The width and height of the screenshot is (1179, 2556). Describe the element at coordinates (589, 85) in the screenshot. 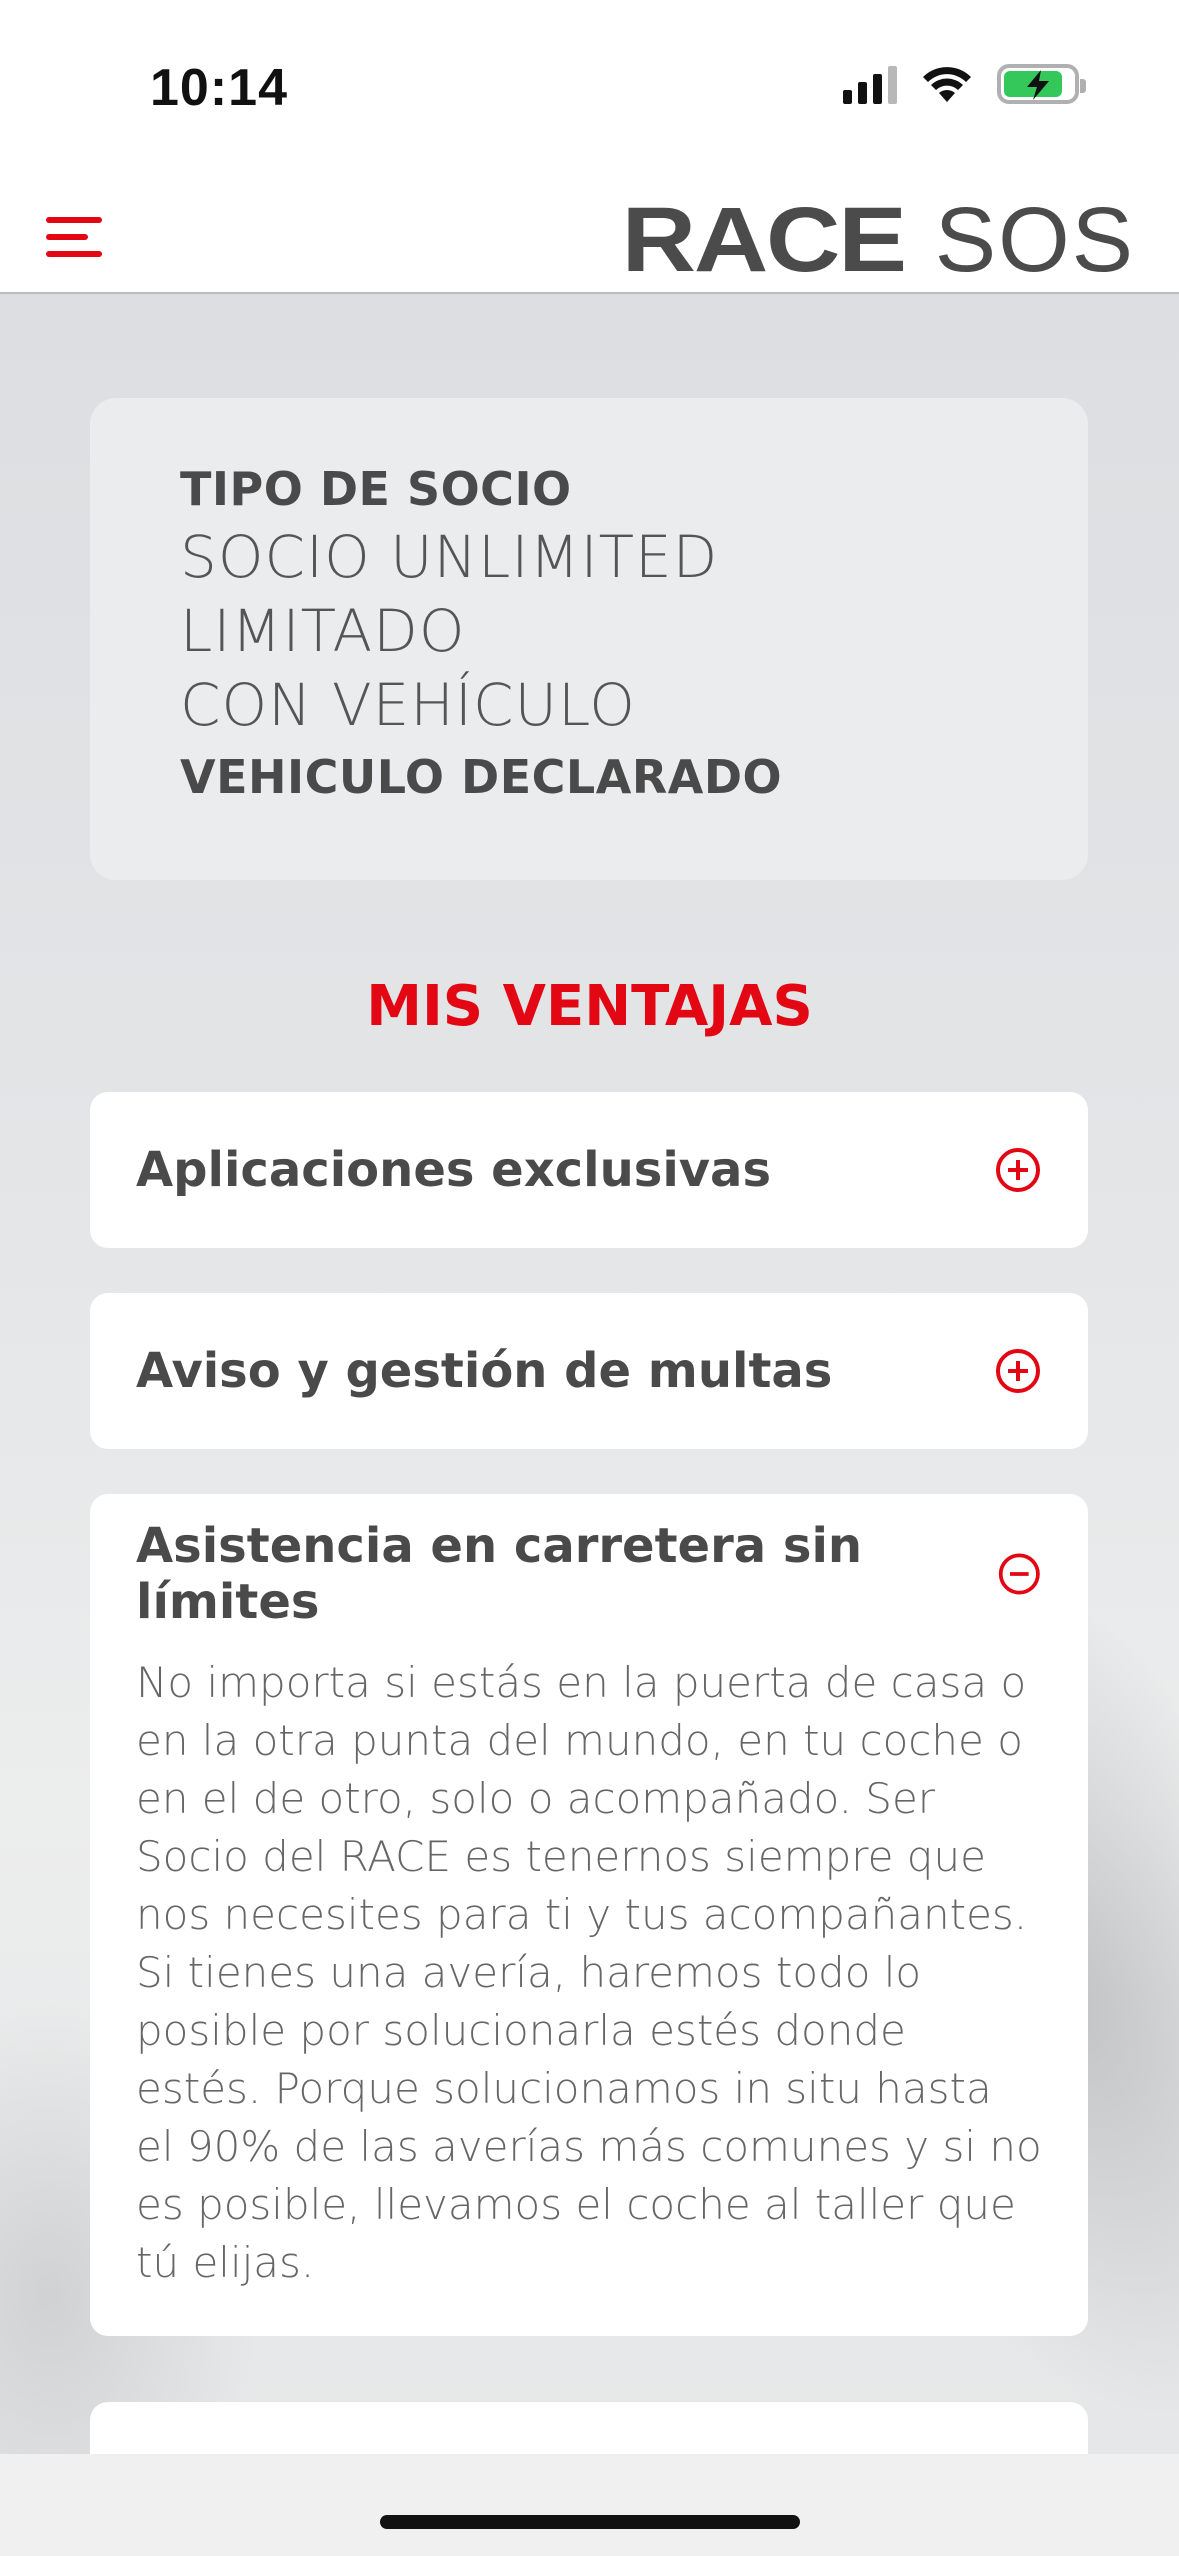

I see `status-bar: 10:14` at that location.